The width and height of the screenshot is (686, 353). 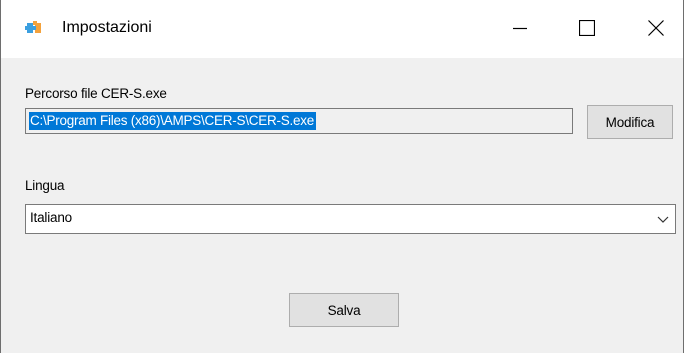 What do you see at coordinates (51, 217) in the screenshot?
I see `language-select-value: Italiano` at bounding box center [51, 217].